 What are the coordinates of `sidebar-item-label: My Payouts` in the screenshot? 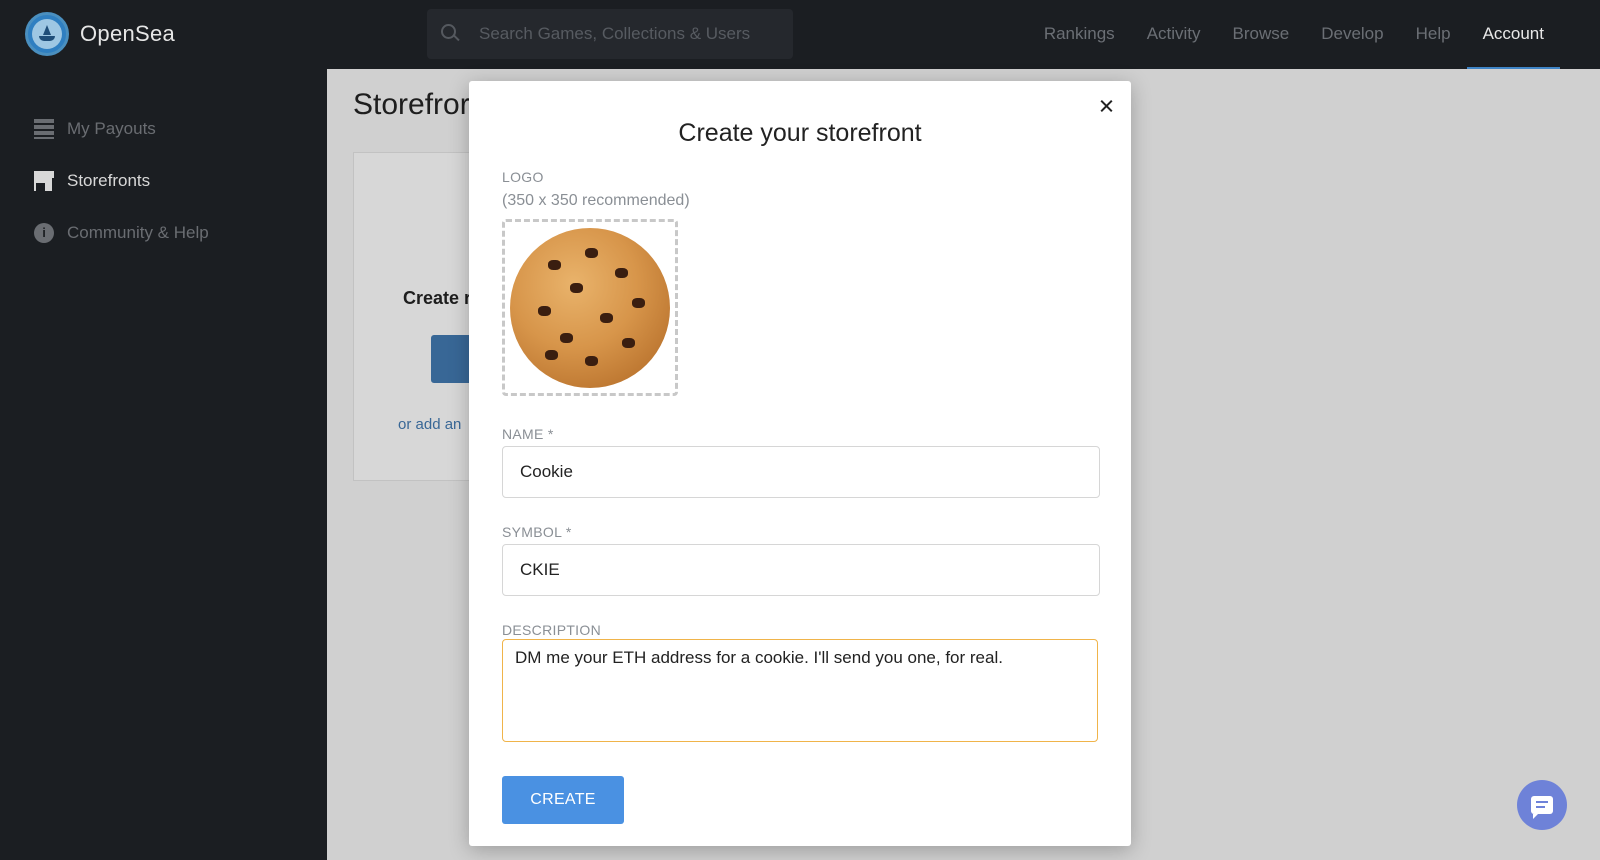 It's located at (111, 128).